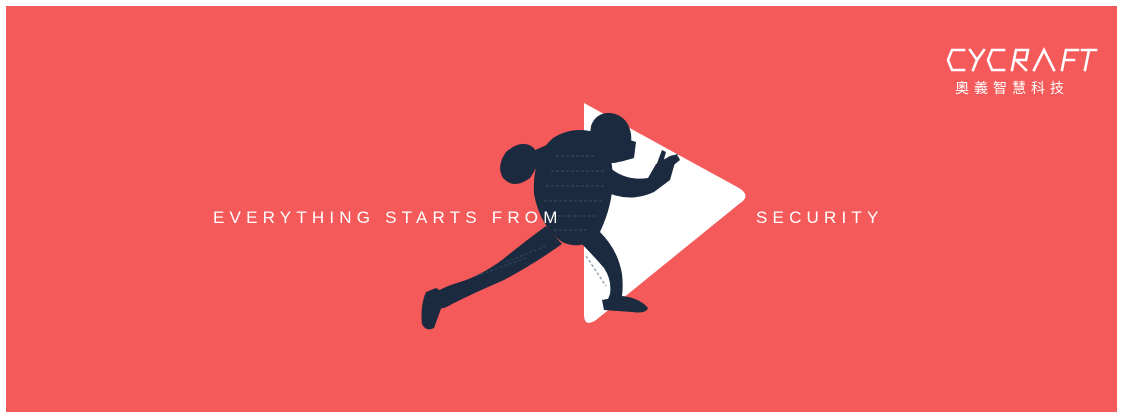  I want to click on cycraft-logo, so click(1022, 59).